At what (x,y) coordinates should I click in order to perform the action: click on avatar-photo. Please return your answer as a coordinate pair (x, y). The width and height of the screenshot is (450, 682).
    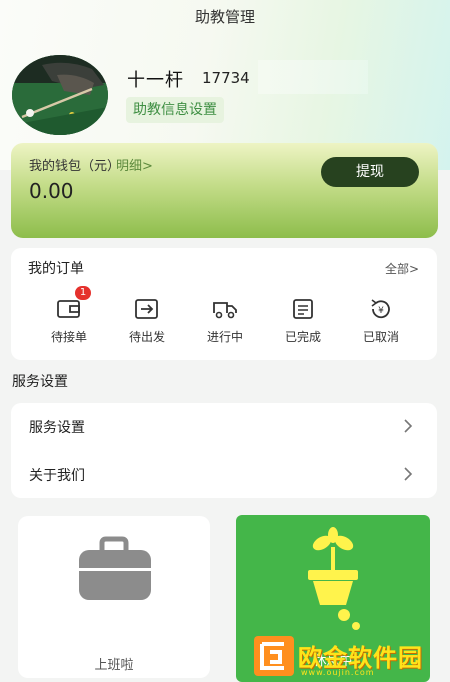
    Looking at the image, I should click on (60, 95).